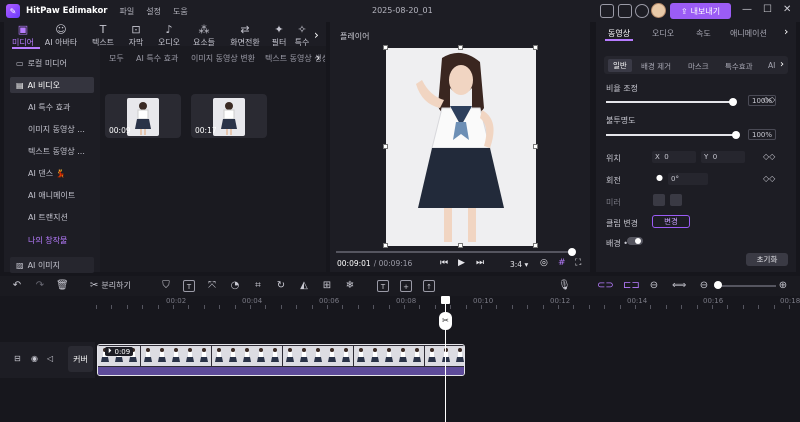  I want to click on mirror-vertical-icon, so click(676, 200).